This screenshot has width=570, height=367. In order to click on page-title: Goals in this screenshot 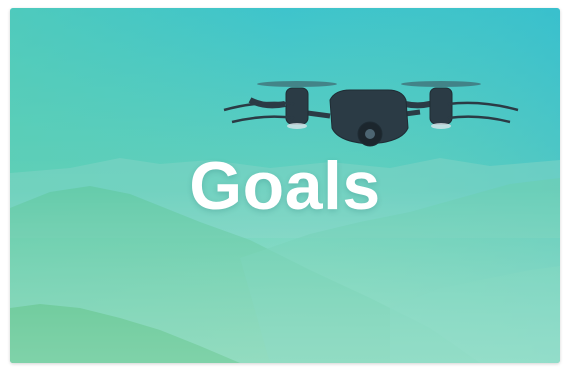, I will do `click(285, 186)`.